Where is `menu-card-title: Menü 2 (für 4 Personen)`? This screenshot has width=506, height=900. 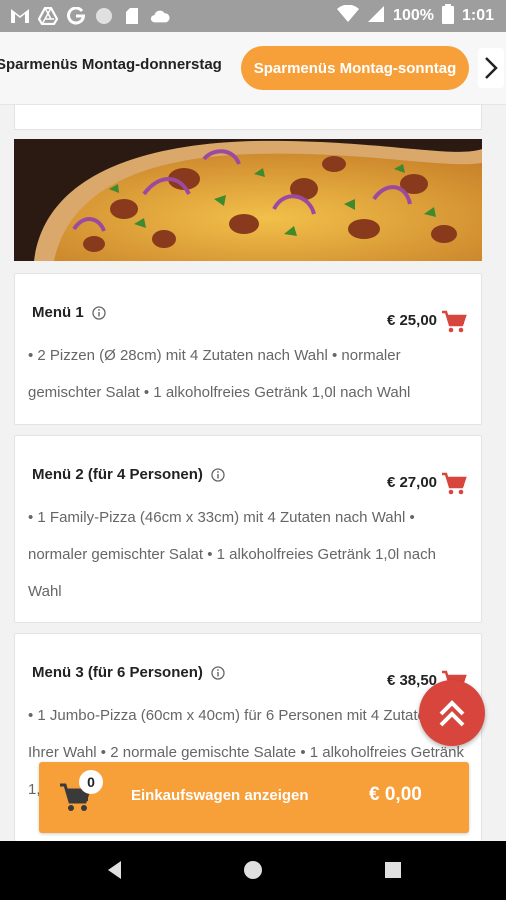
menu-card-title: Menü 2 (für 4 Personen) is located at coordinates (128, 474).